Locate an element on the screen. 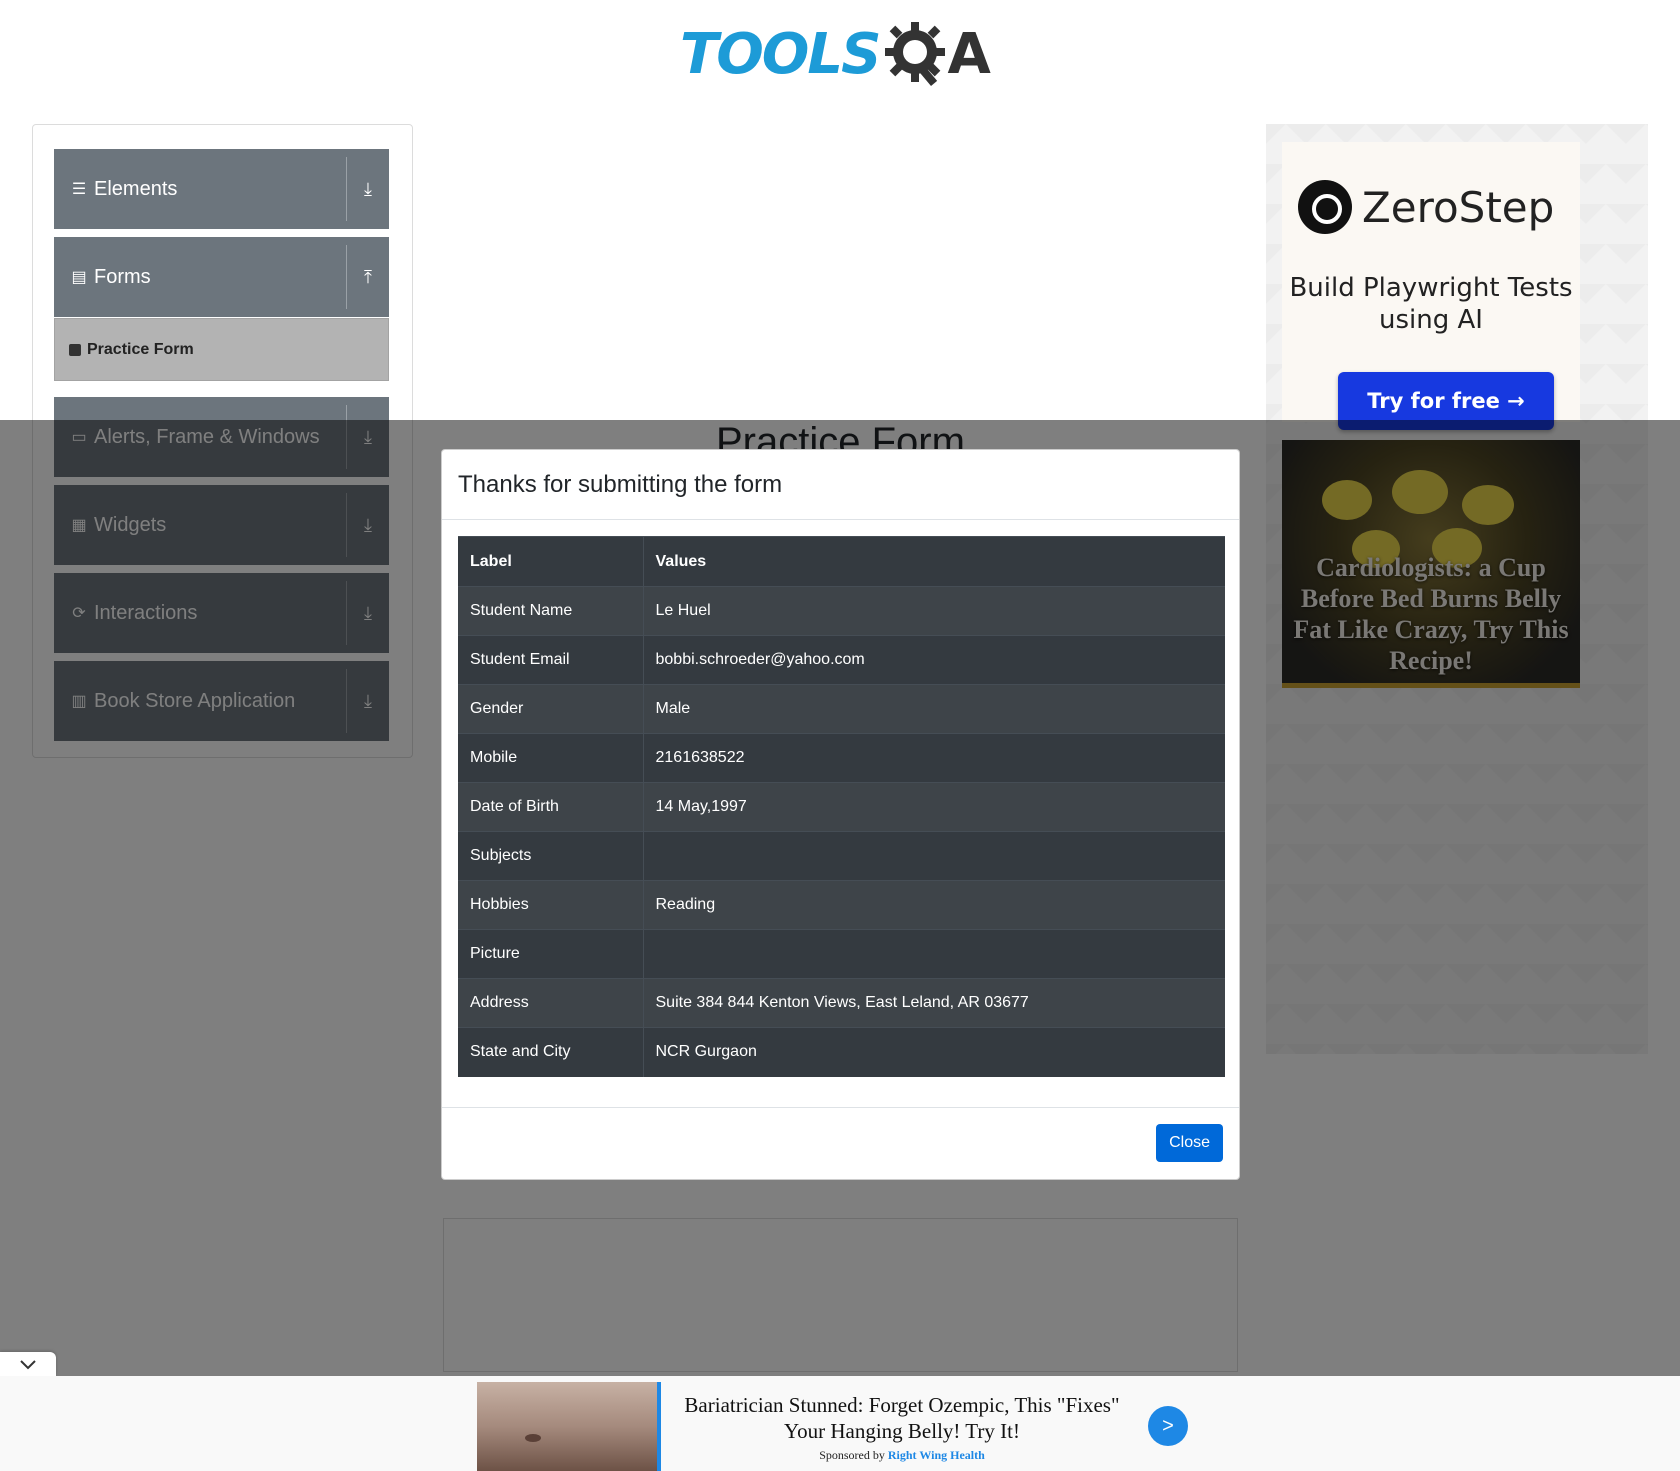 Image resolution: width=1680 pixels, height=1471 pixels. sidebar-item-practice-form: Practice Form is located at coordinates (221, 349).